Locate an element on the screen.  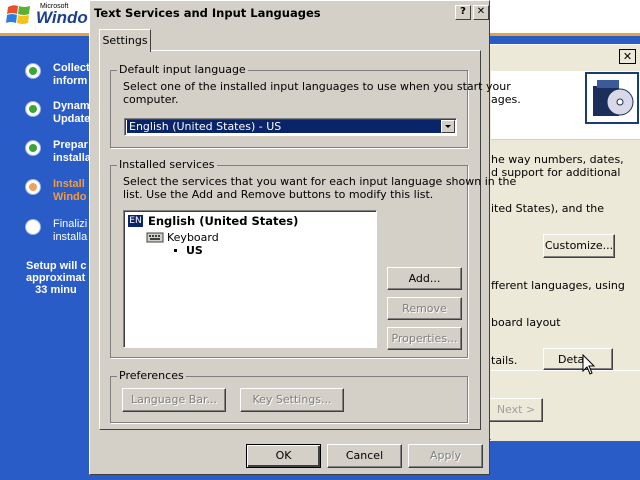
tab-label: Settings is located at coordinates (125, 40).